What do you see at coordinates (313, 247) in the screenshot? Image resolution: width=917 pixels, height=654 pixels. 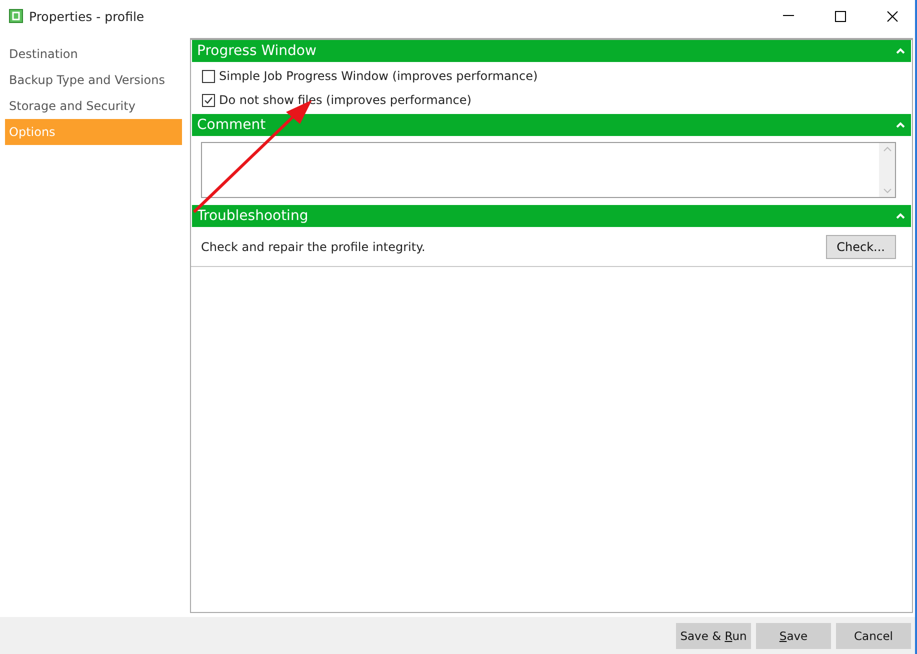 I see `description-text: Check and repair the profile integrity.` at bounding box center [313, 247].